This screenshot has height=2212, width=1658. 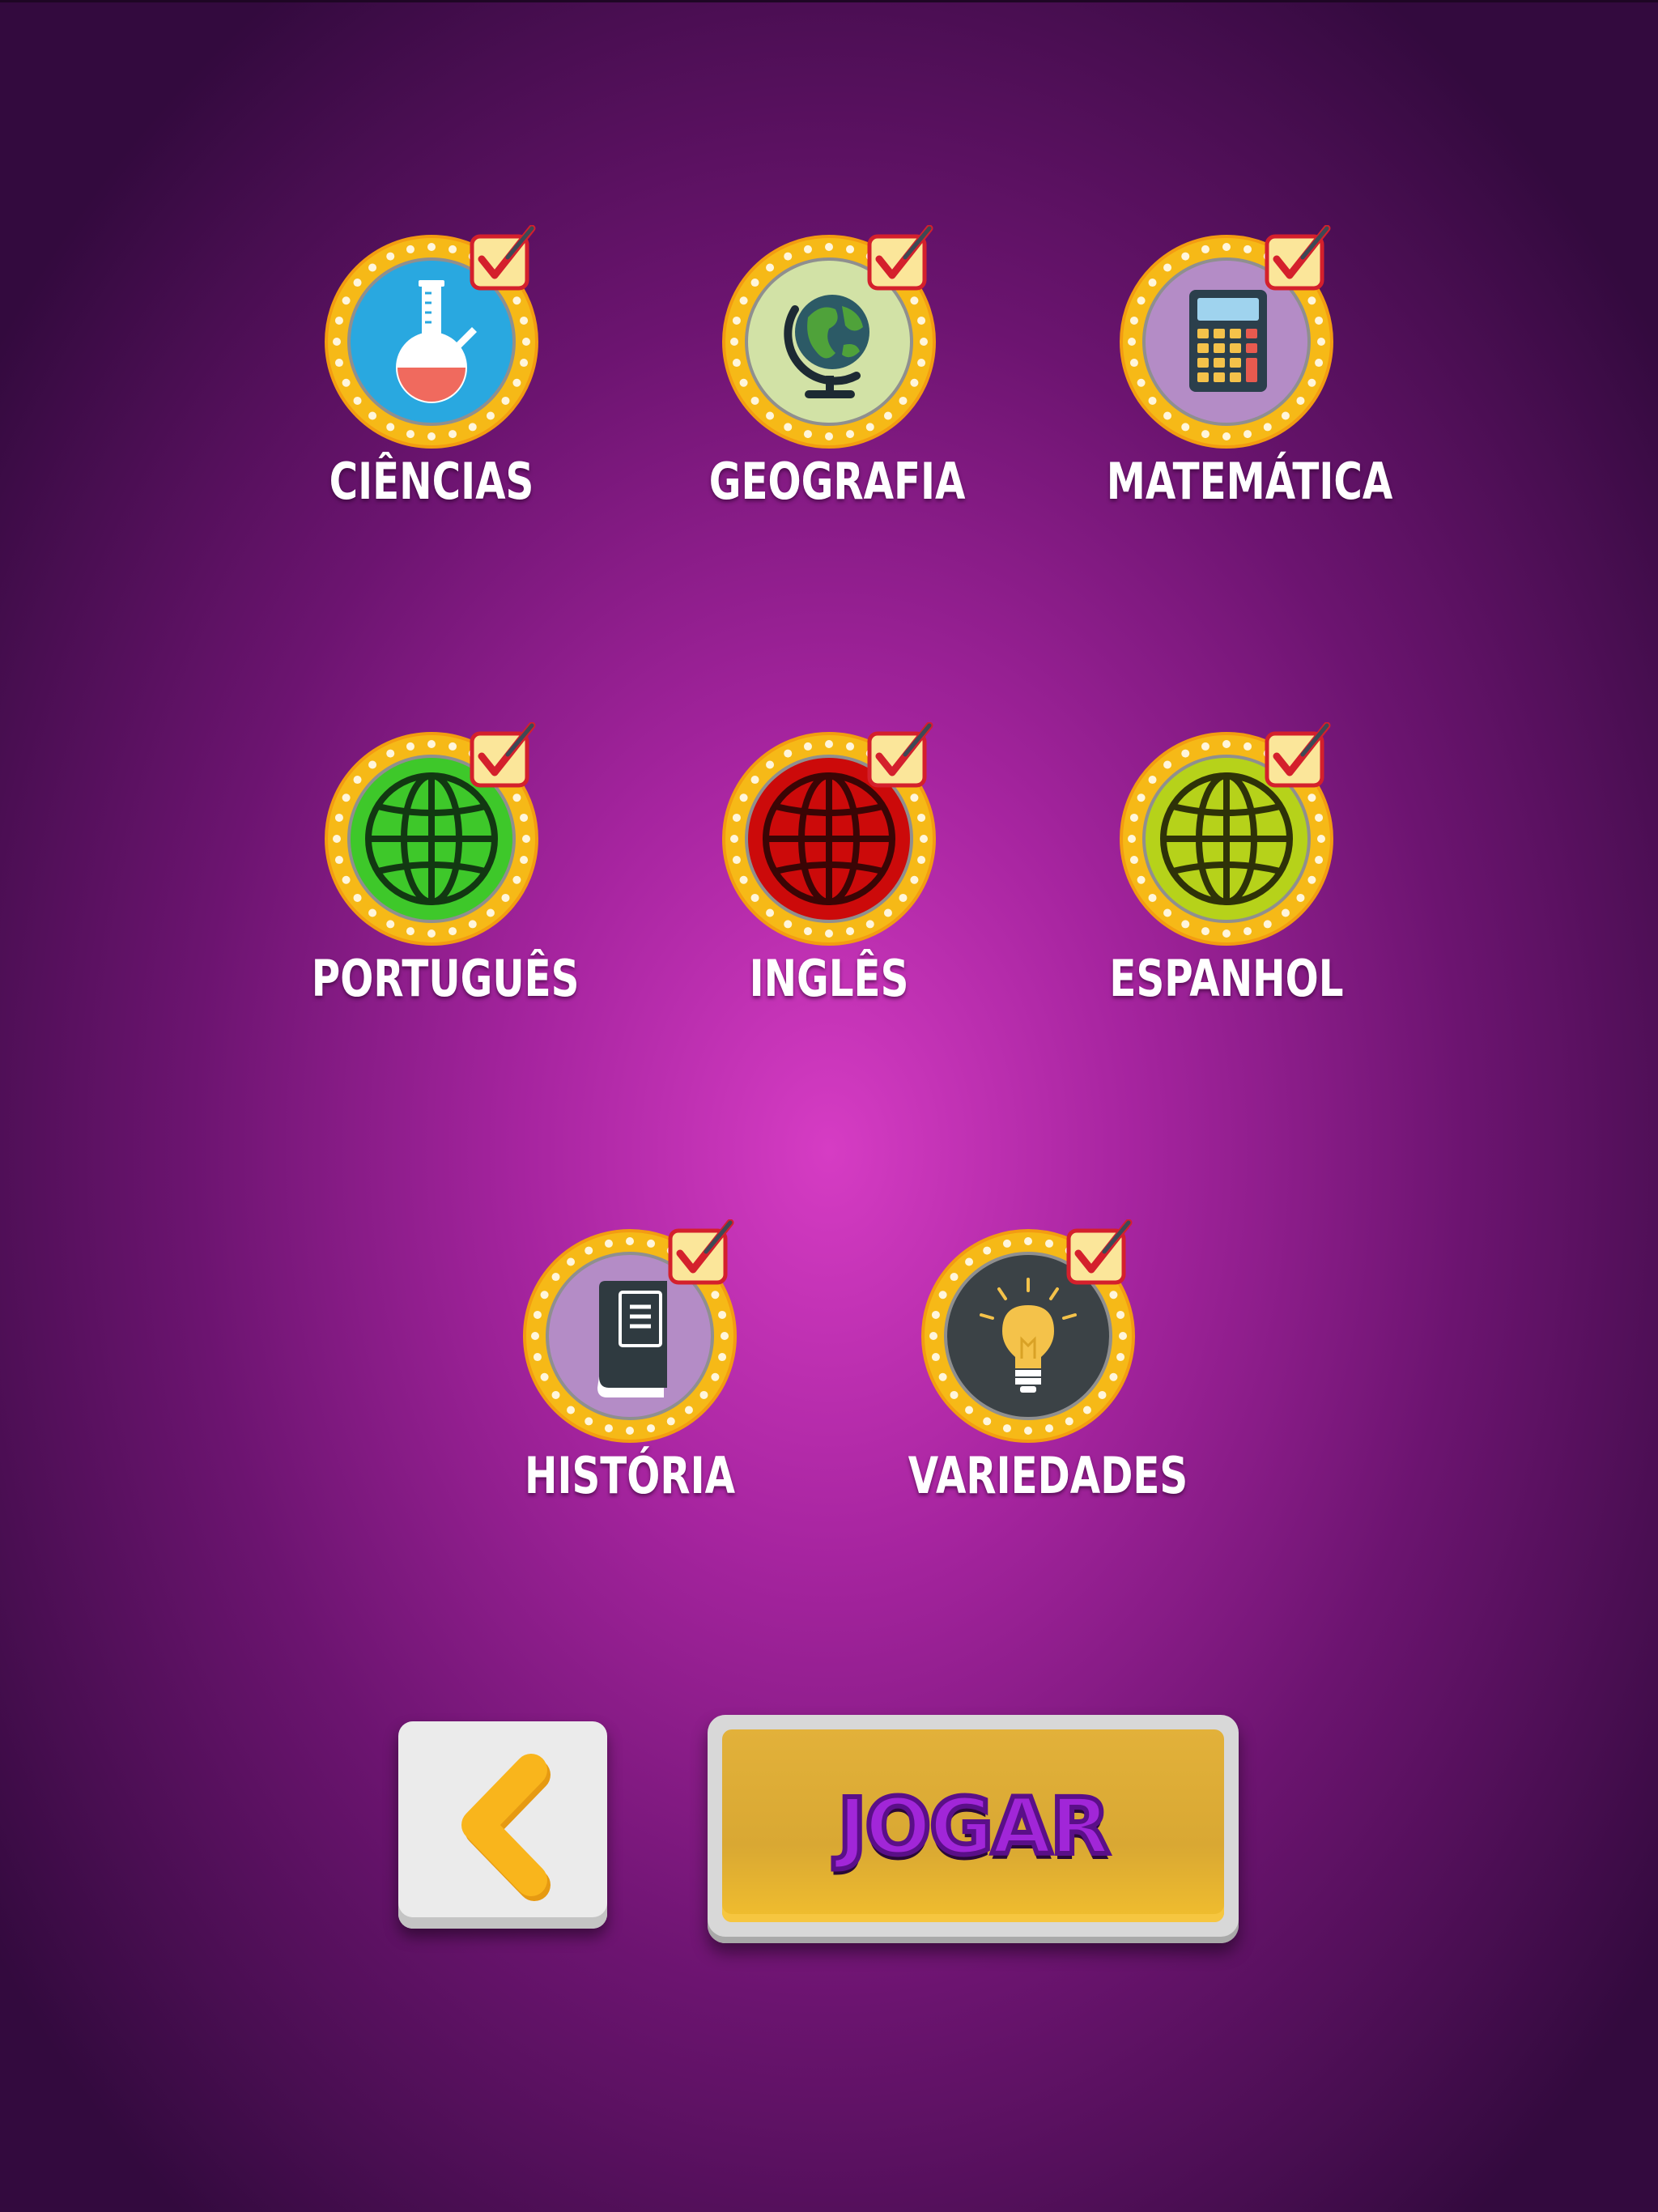 What do you see at coordinates (503, 258) in the screenshot?
I see `checkmark-icon` at bounding box center [503, 258].